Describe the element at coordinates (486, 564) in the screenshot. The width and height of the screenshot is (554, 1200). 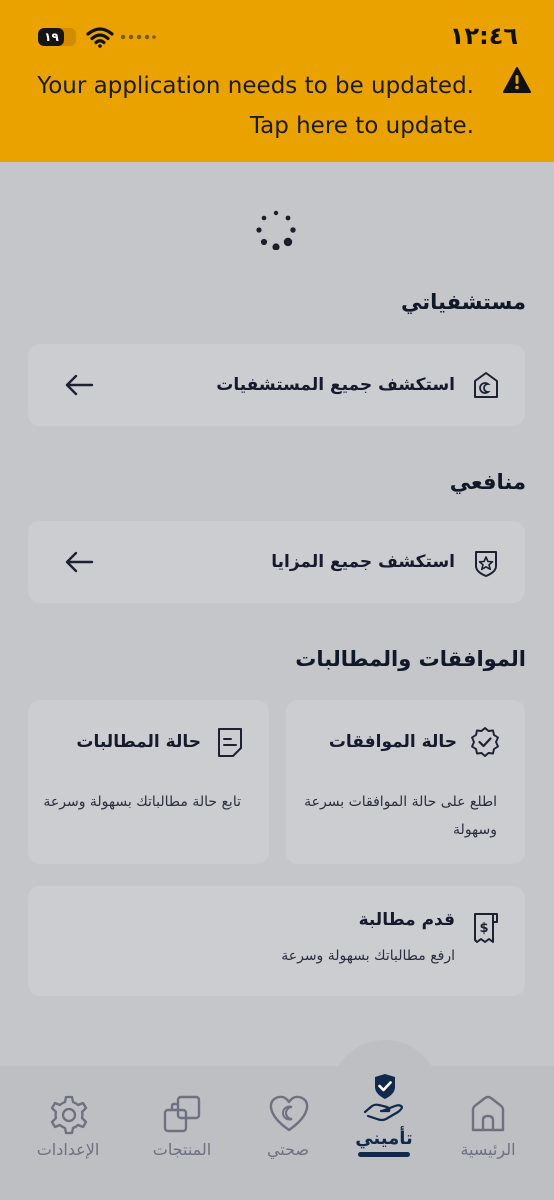
I see `shield-star-icon` at that location.